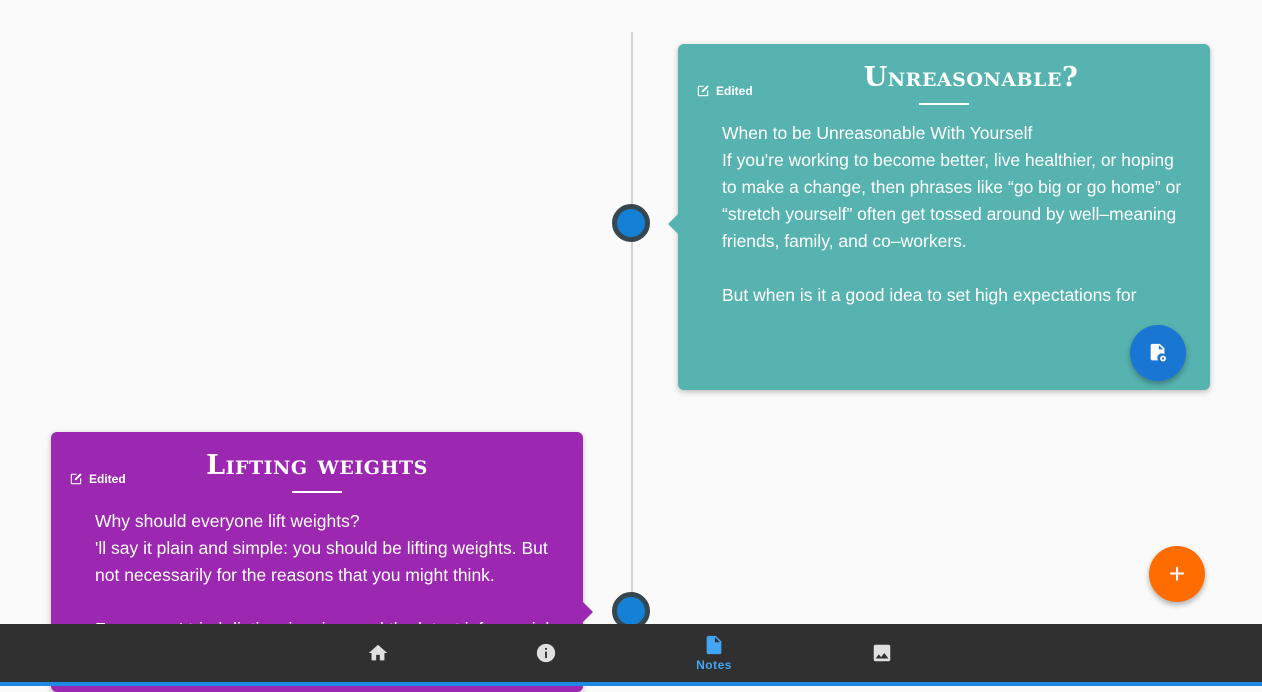 This screenshot has width=1262, height=692. Describe the element at coordinates (632, 332) in the screenshot. I see `timeline-line` at that location.